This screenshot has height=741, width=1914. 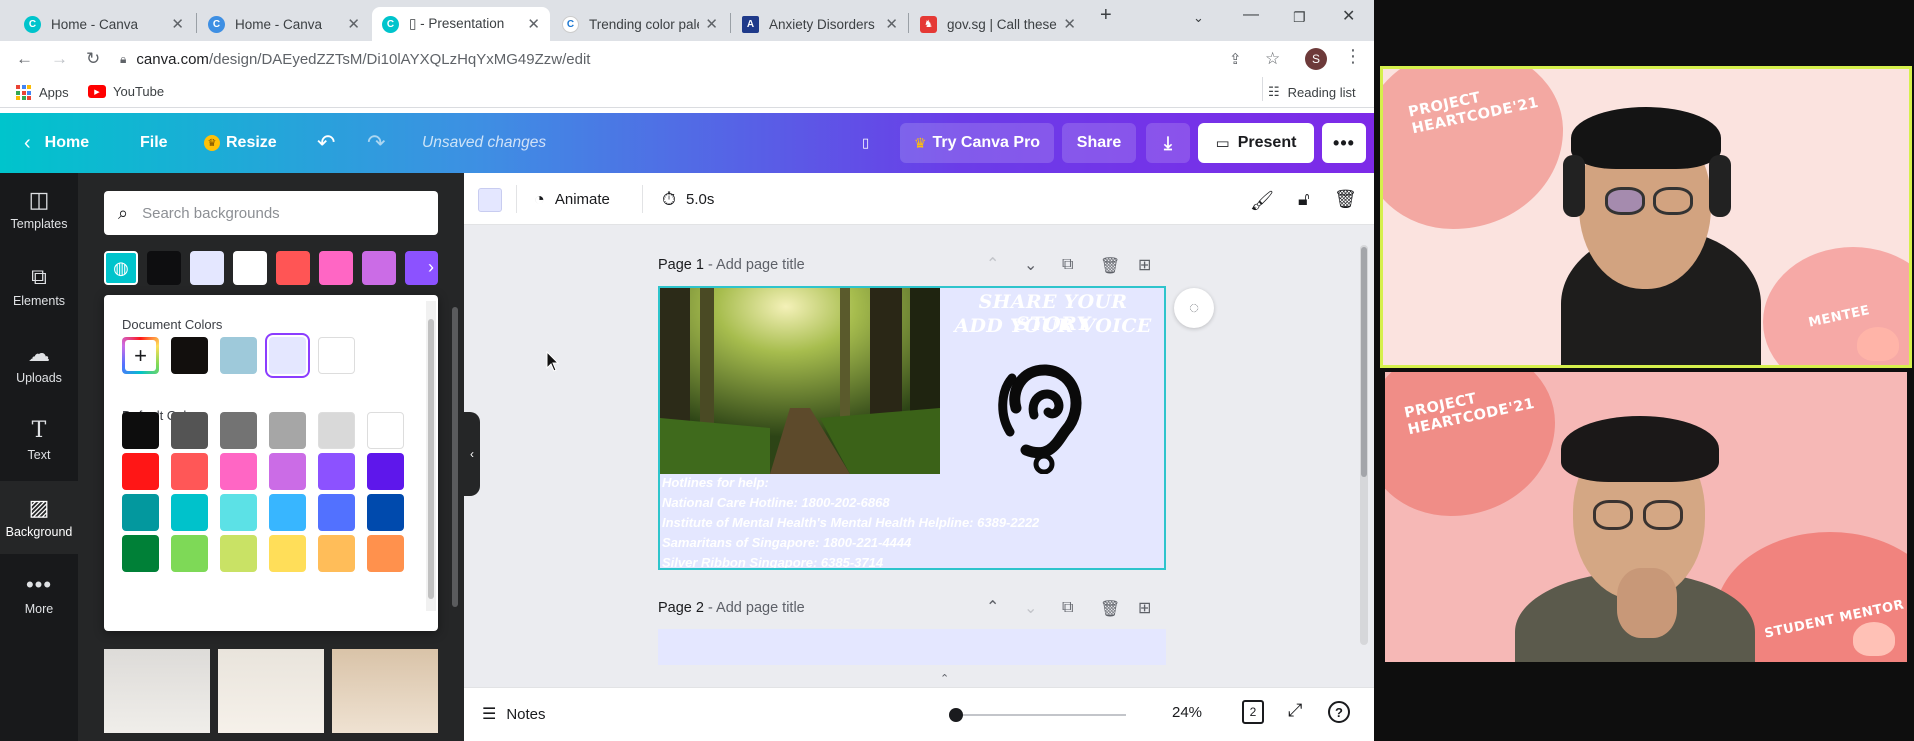 I want to click on share-page-icon: ⇪, so click(x=1235, y=59).